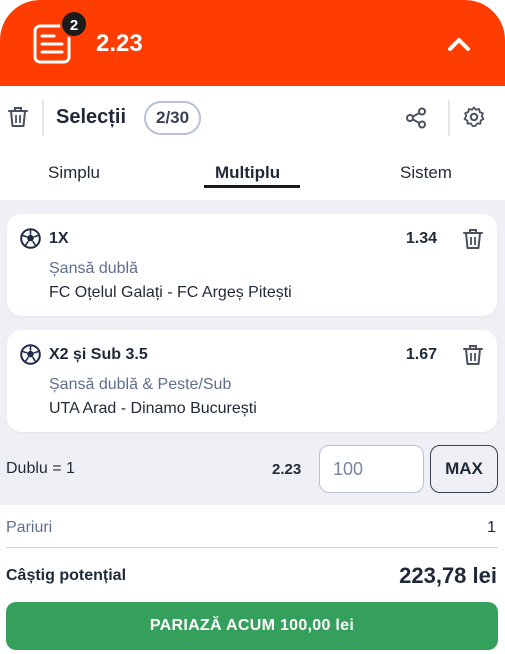 The width and height of the screenshot is (505, 654). Describe the element at coordinates (153, 408) in the screenshot. I see `event-name: UTA Arad - Dinamo București` at that location.